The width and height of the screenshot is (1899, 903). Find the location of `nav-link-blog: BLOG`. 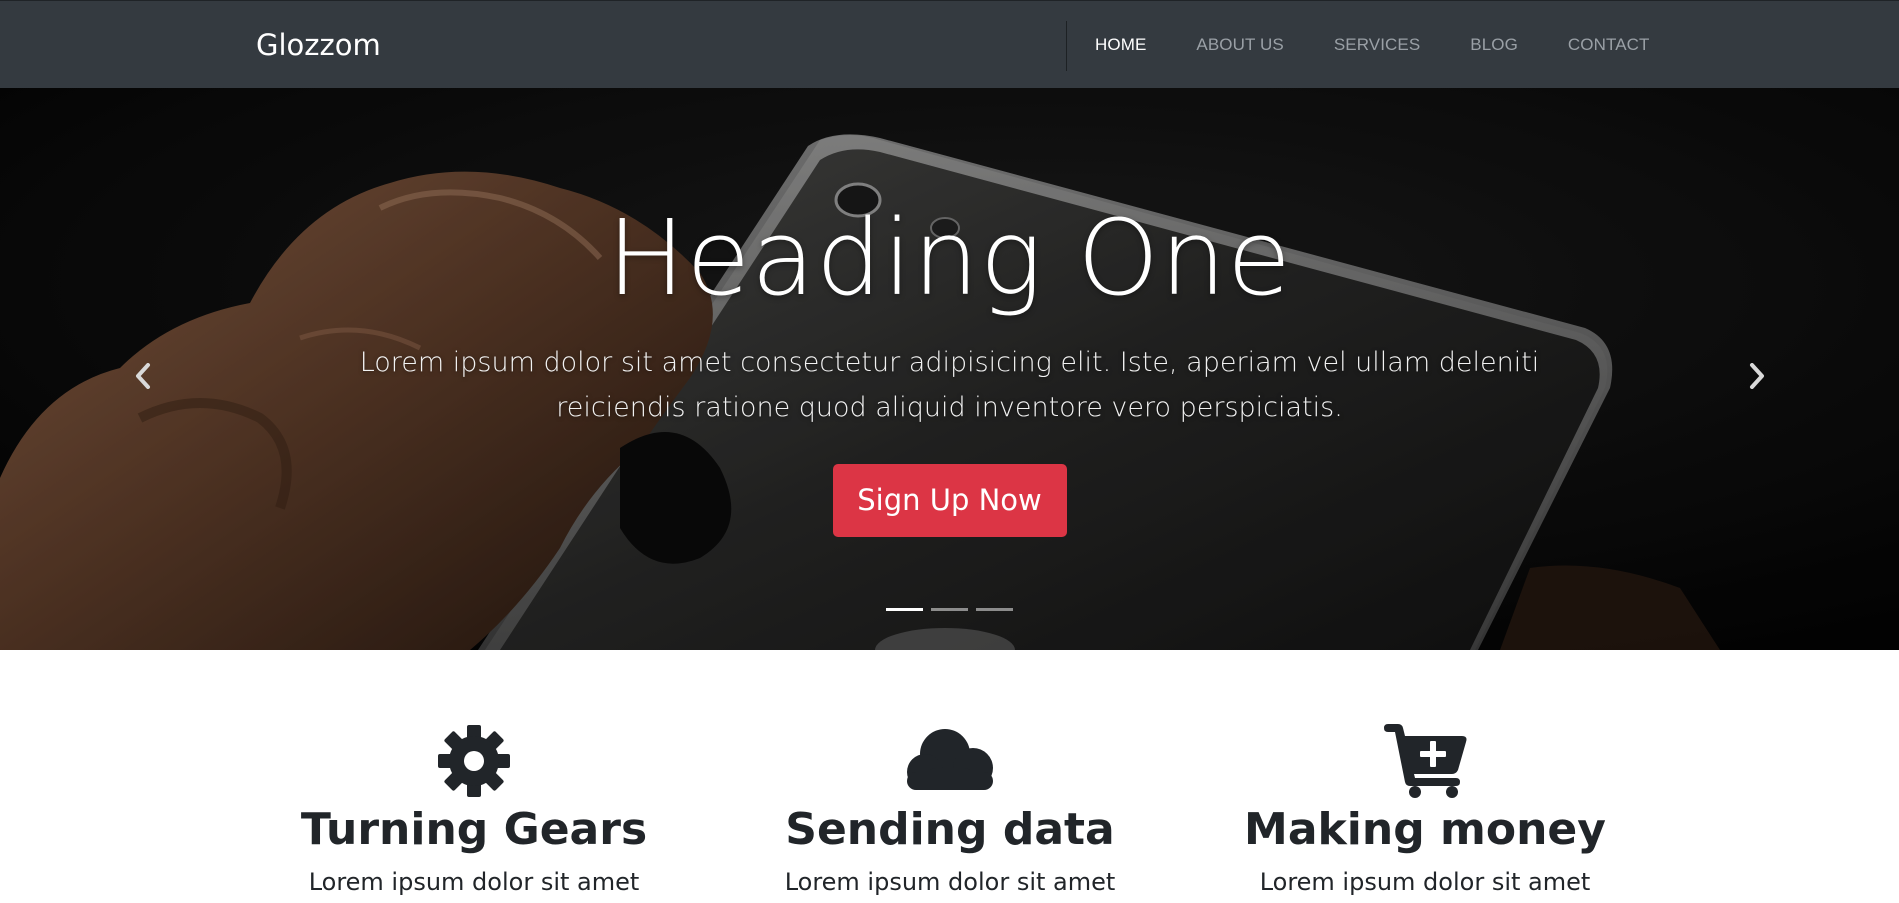

nav-link-blog: BLOG is located at coordinates (1494, 45).